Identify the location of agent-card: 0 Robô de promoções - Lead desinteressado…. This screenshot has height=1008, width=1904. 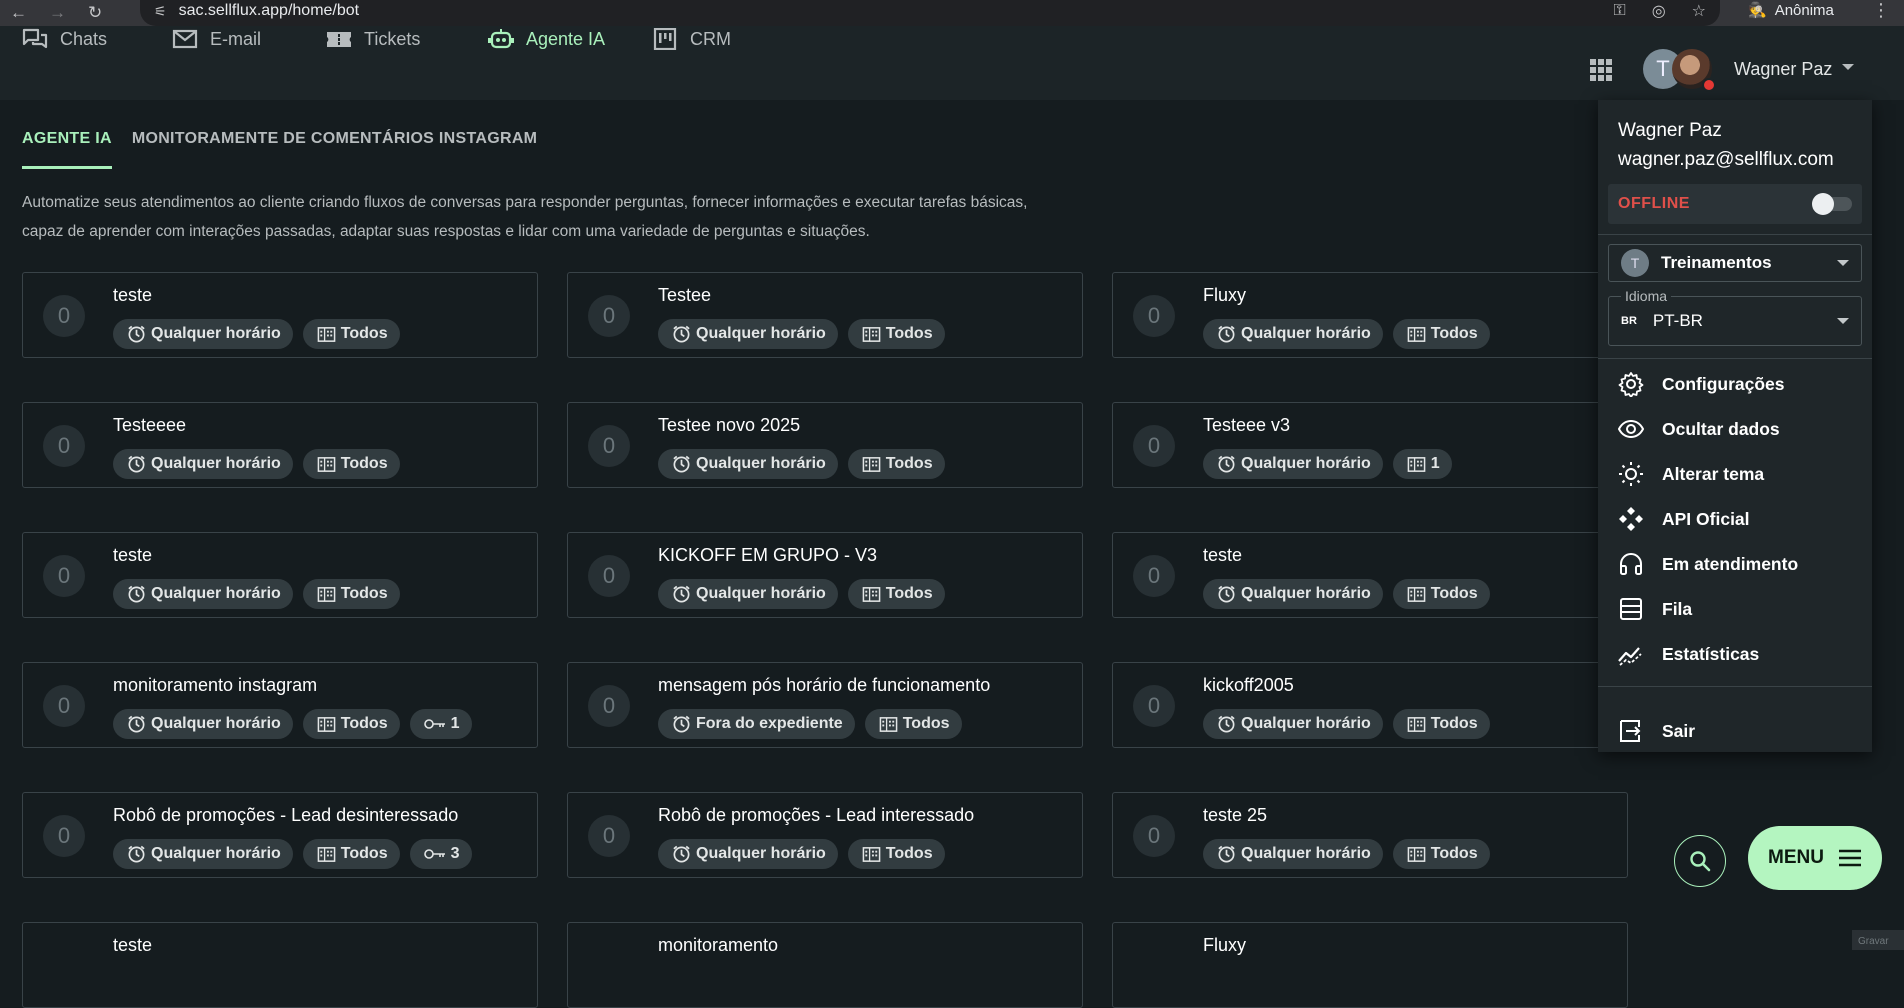
(280, 835).